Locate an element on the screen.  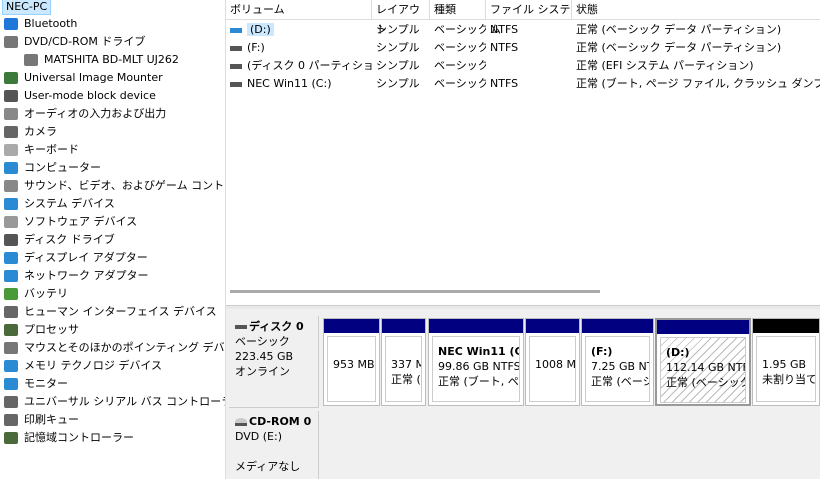
volume-cell: (D:) is located at coordinates (299, 30).